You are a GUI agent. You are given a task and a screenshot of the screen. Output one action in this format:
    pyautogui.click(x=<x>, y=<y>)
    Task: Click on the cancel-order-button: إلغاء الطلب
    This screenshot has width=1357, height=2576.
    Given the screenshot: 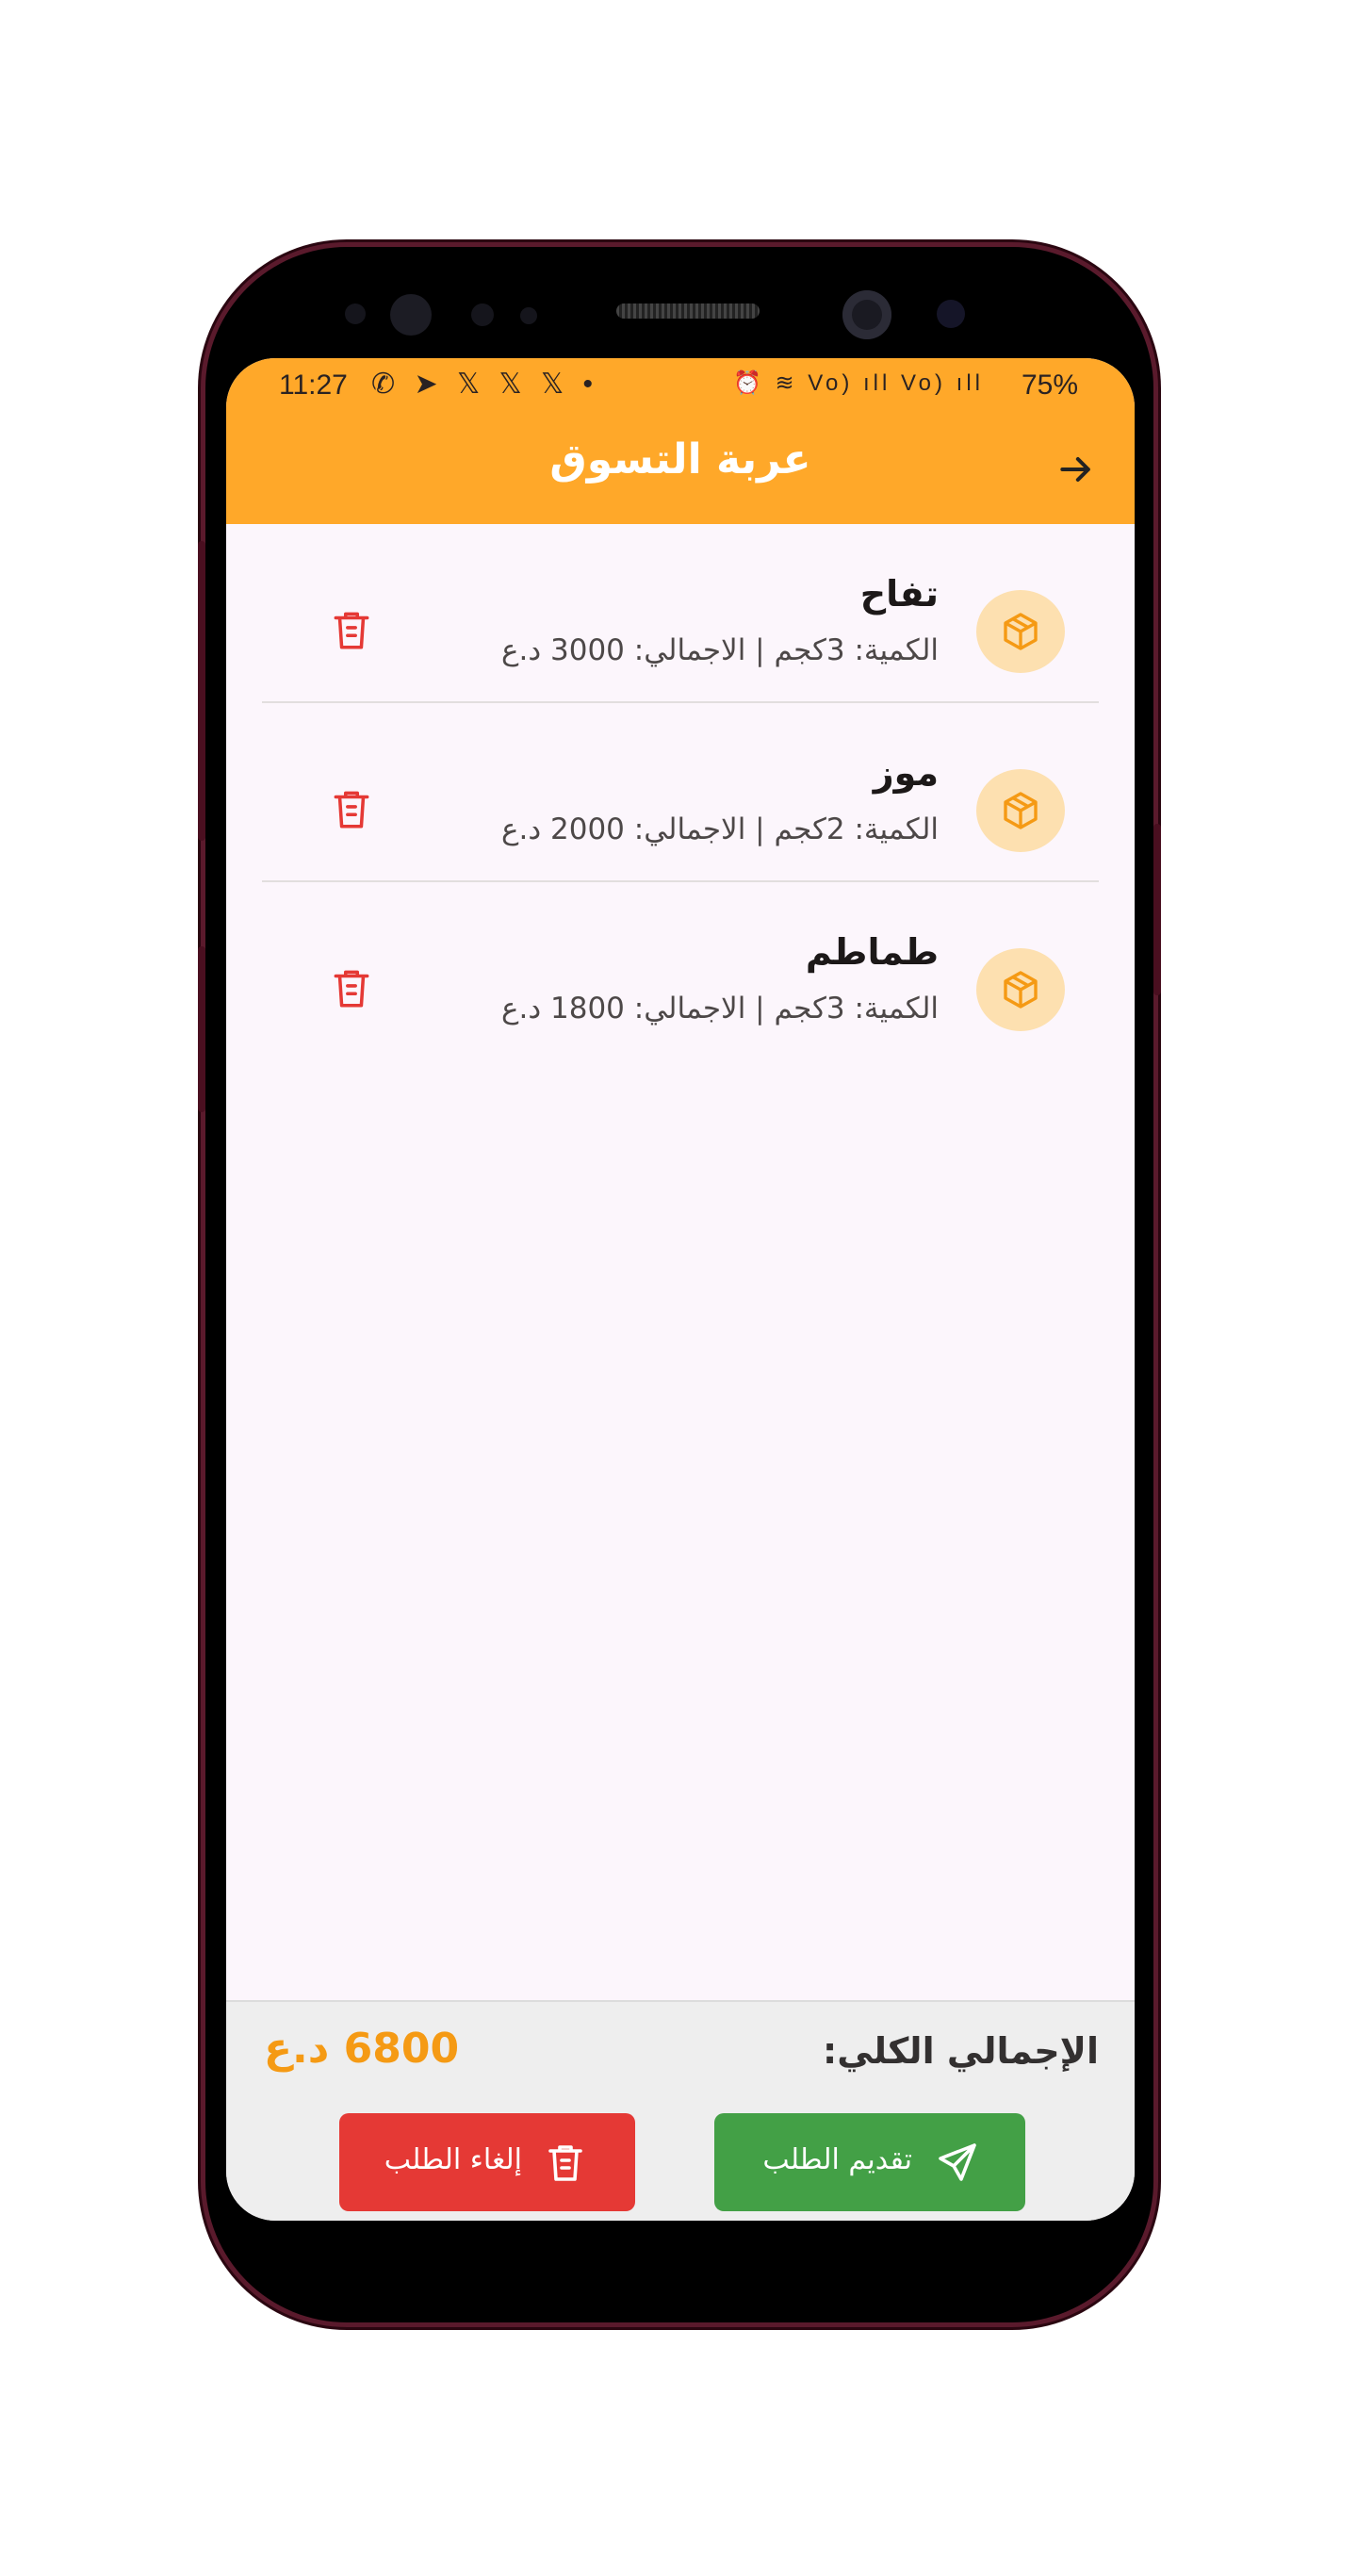 What is the action you would take?
    pyautogui.click(x=487, y=2162)
    